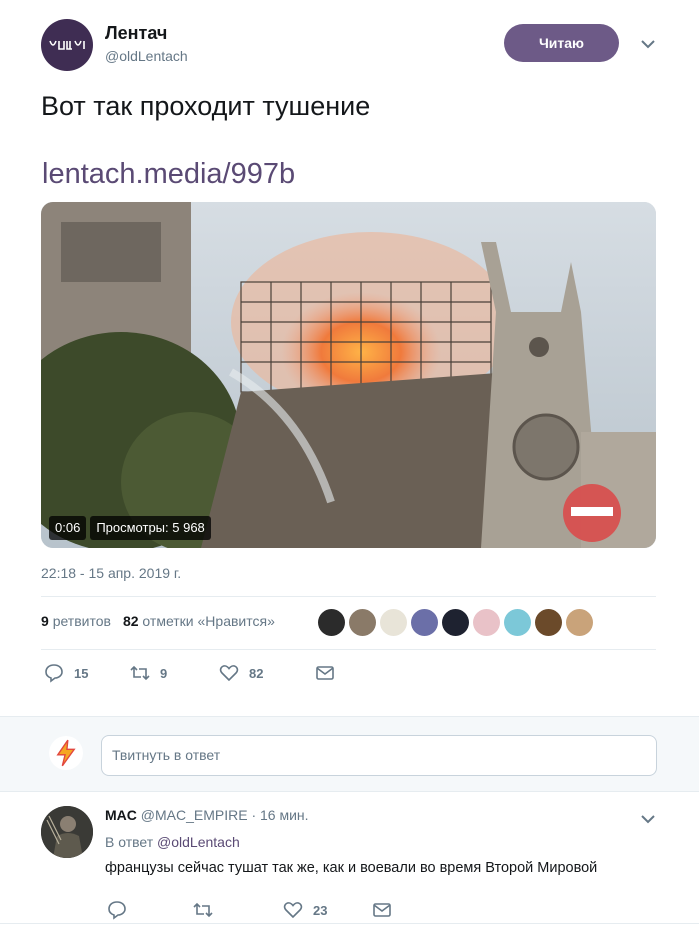 This screenshot has height=928, width=699. I want to click on like-stat: 82 отметки «Нравится», so click(199, 621).